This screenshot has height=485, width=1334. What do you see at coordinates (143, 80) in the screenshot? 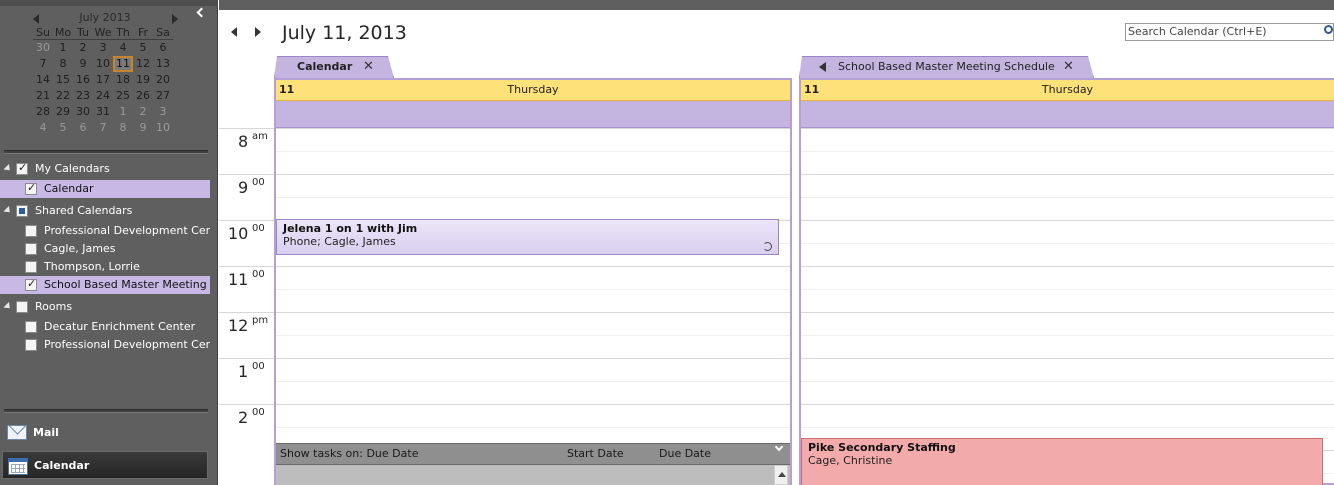
I see `mini-calendar-day: 19` at bounding box center [143, 80].